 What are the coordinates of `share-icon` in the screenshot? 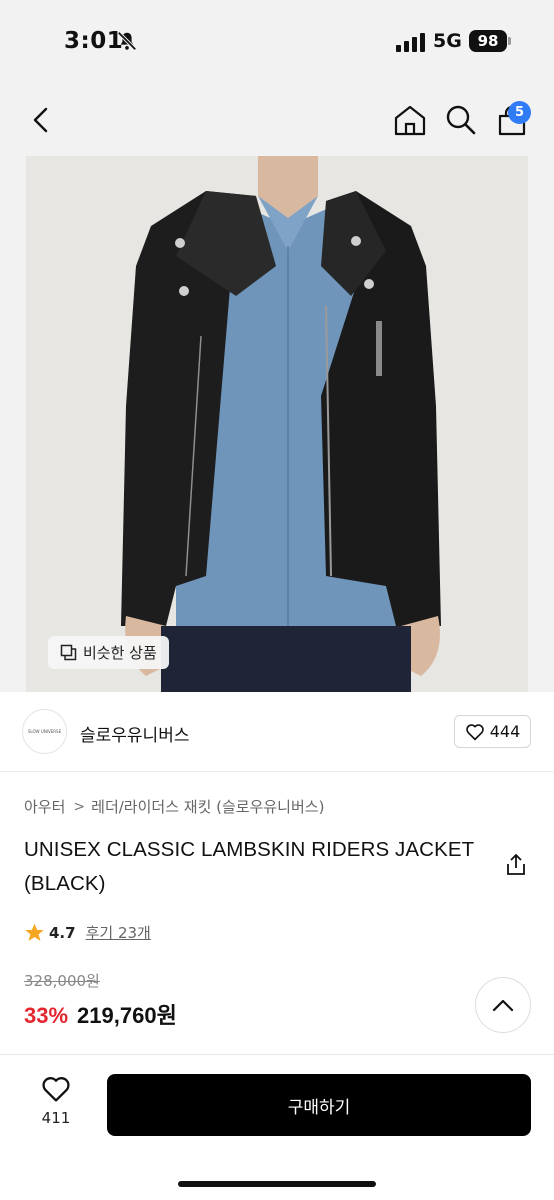 It's located at (516, 865).